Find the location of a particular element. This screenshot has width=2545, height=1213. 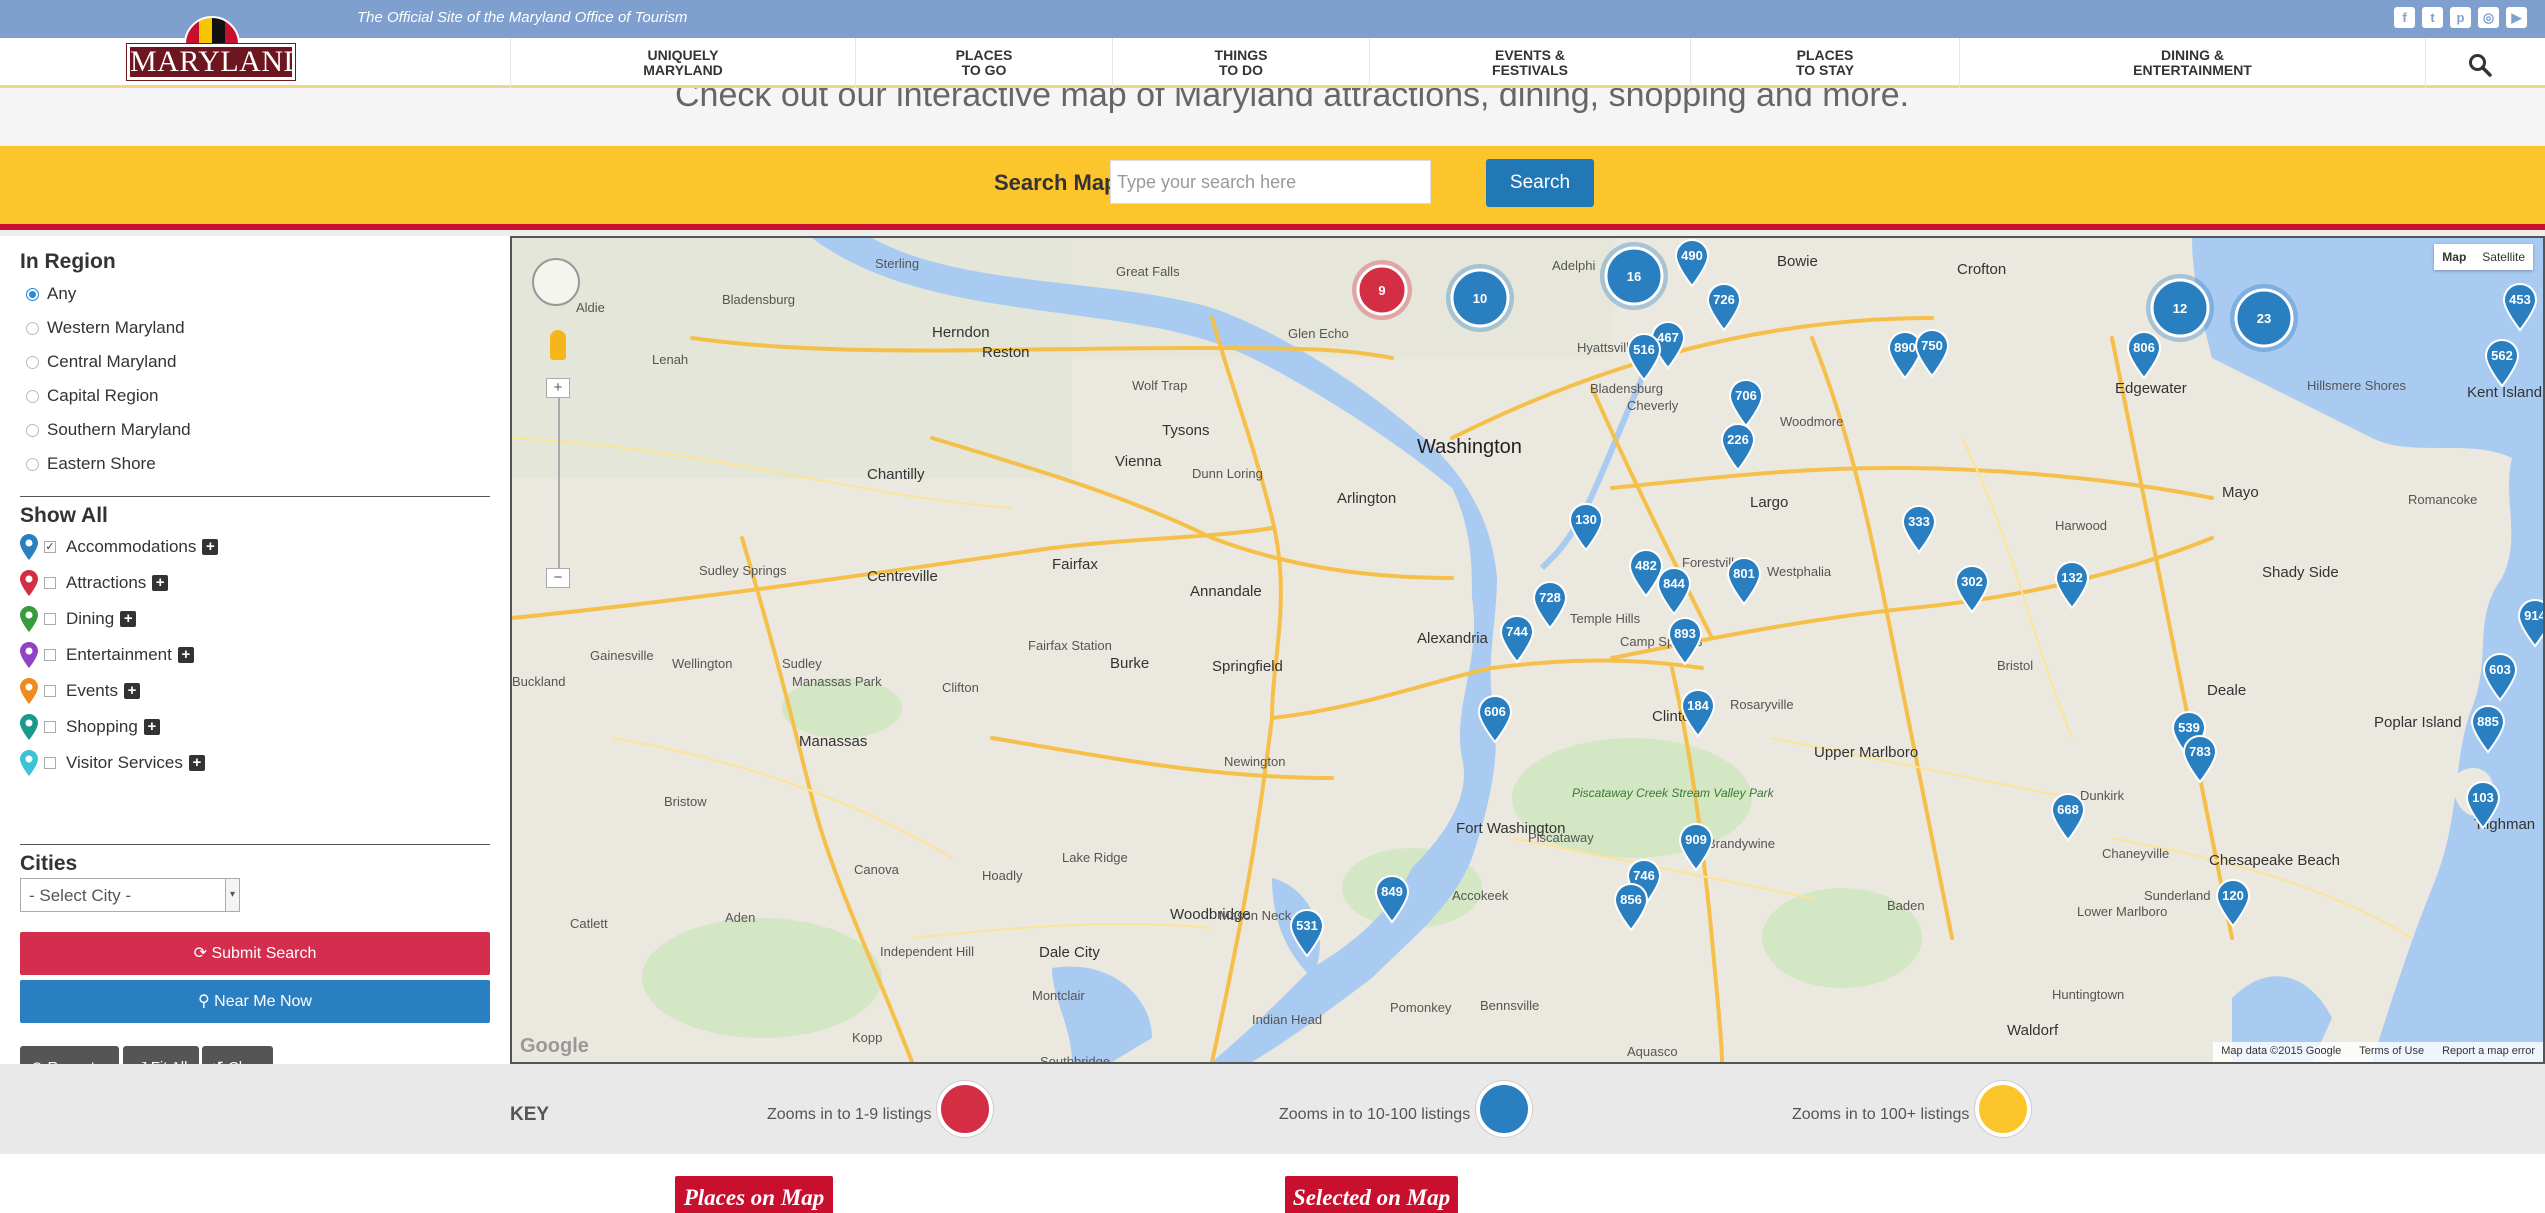

selected-on-map-tab: Selected on Map is located at coordinates (1371, 1194).